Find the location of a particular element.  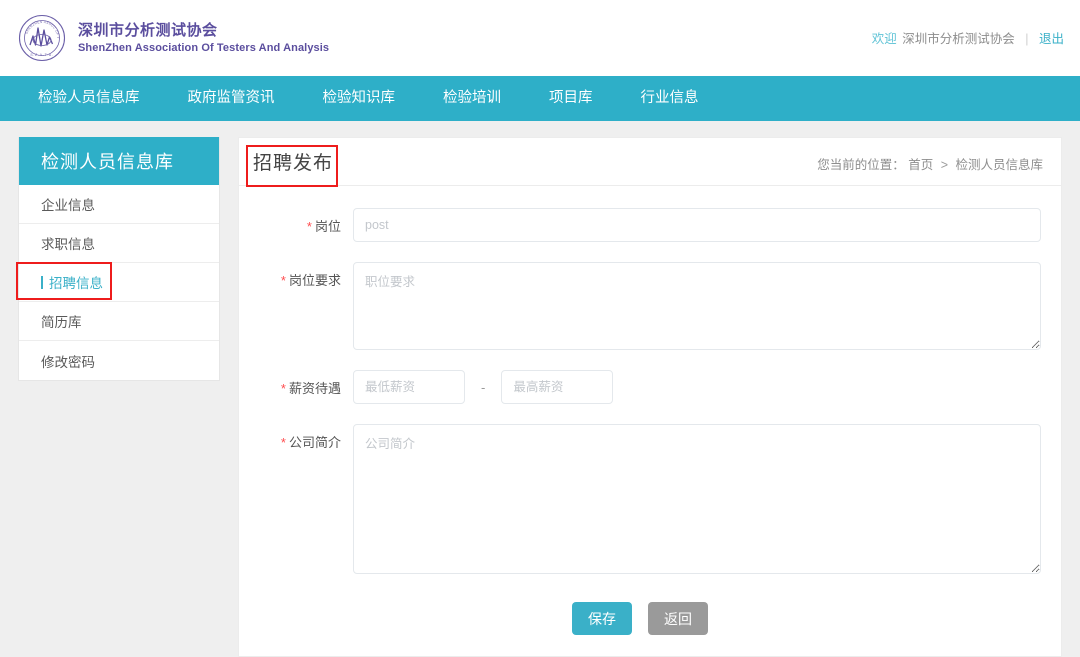

salary-range-dash: - is located at coordinates (483, 387).